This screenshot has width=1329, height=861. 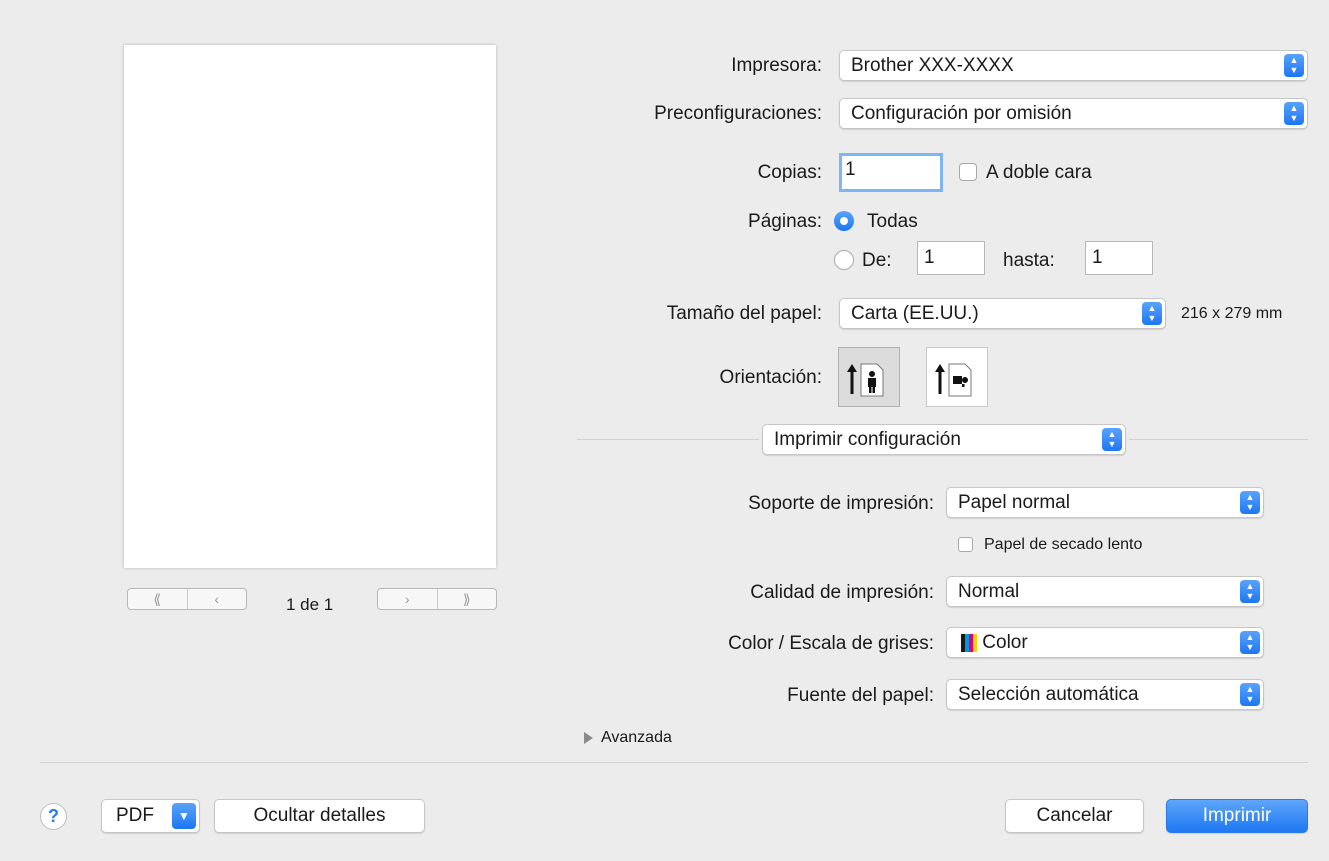 What do you see at coordinates (319, 816) in the screenshot?
I see `hide-details-button: Ocultar detalles` at bounding box center [319, 816].